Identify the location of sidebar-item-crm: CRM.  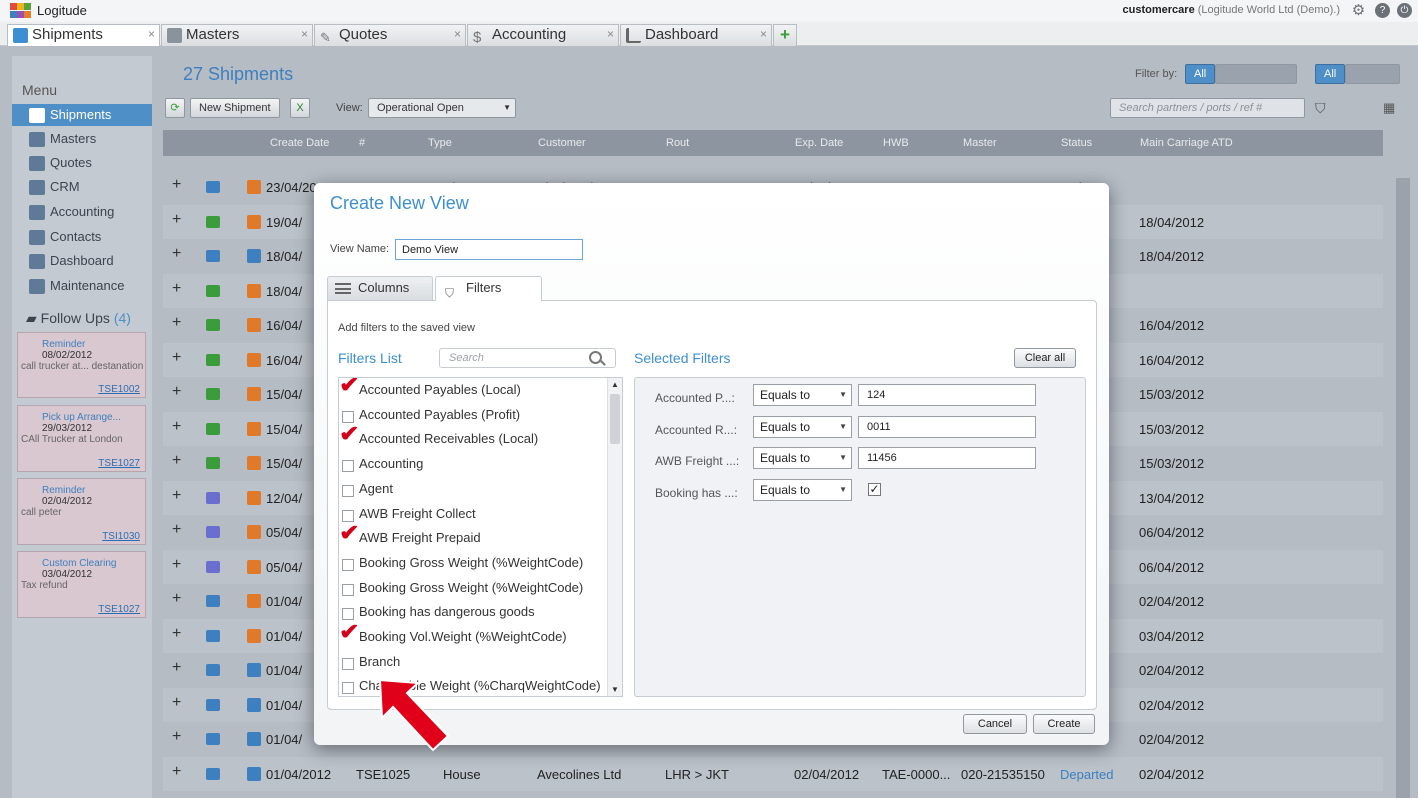
(82, 187).